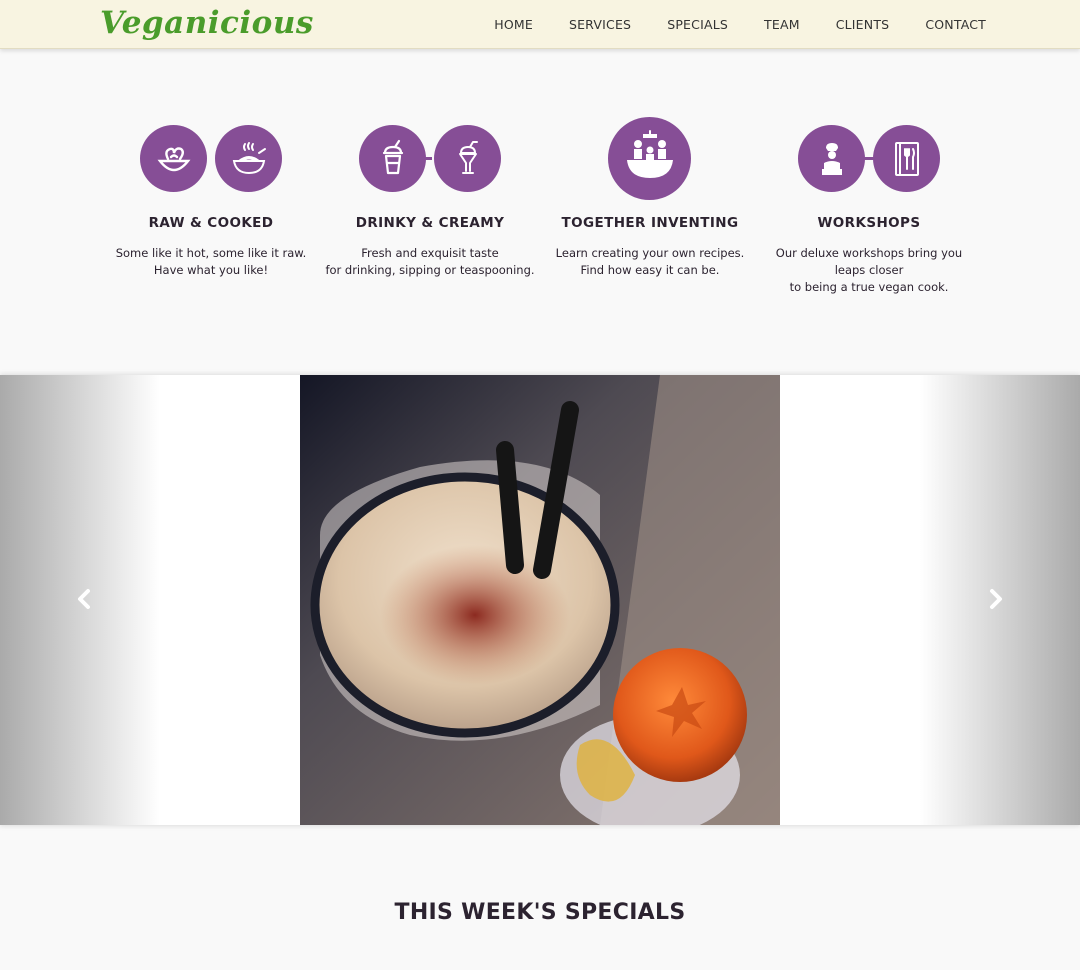 This screenshot has height=970, width=1080. What do you see at coordinates (248, 158) in the screenshot?
I see `noodle-bowl-icon` at bounding box center [248, 158].